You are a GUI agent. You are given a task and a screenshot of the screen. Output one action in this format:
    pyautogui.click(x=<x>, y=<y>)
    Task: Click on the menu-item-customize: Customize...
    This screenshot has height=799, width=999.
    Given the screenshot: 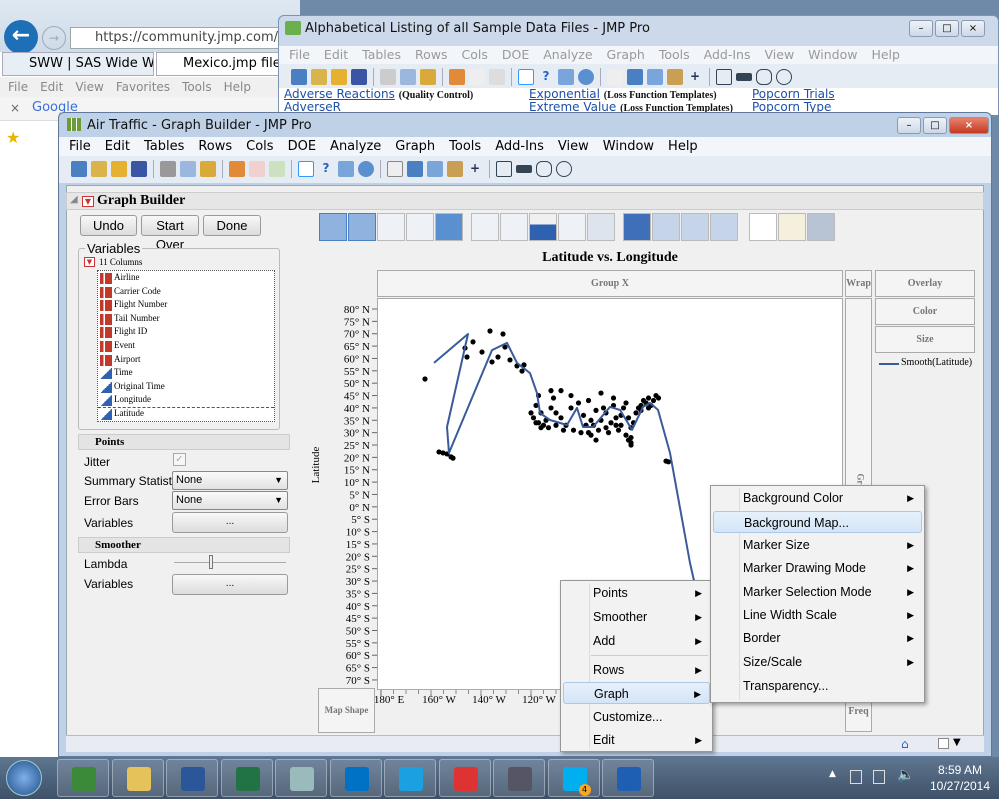 What is the action you would take?
    pyautogui.click(x=636, y=717)
    